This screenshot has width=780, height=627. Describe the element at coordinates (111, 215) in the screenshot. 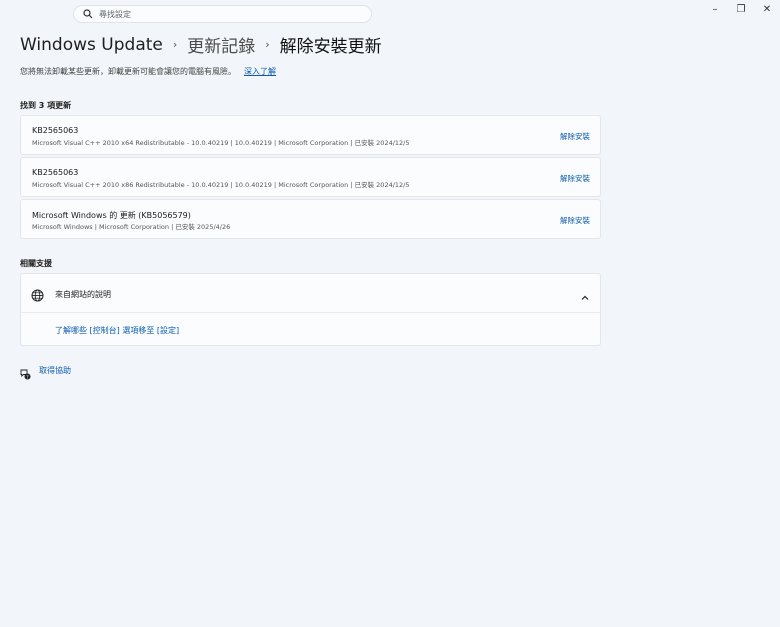

I see `update-name: Microsoft Windows 的 更新 (KB5056579)` at that location.